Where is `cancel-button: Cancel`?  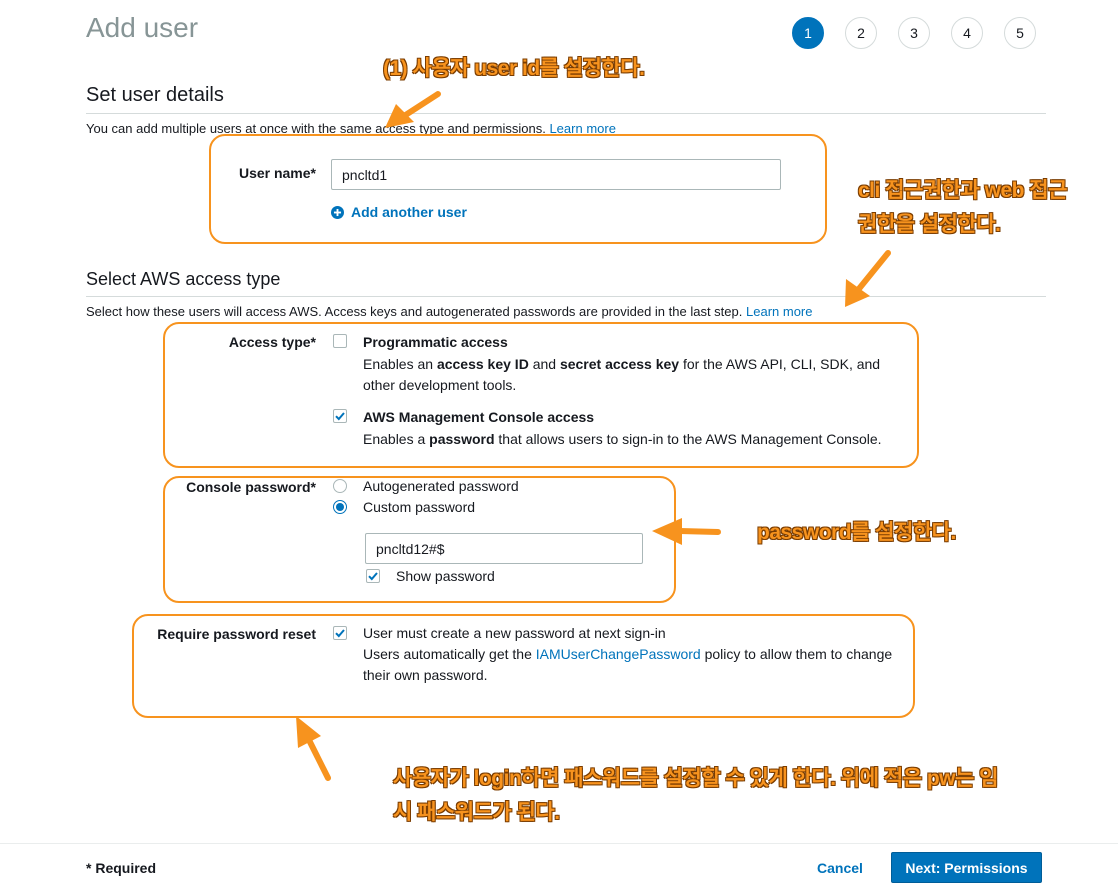 cancel-button: Cancel is located at coordinates (840, 868).